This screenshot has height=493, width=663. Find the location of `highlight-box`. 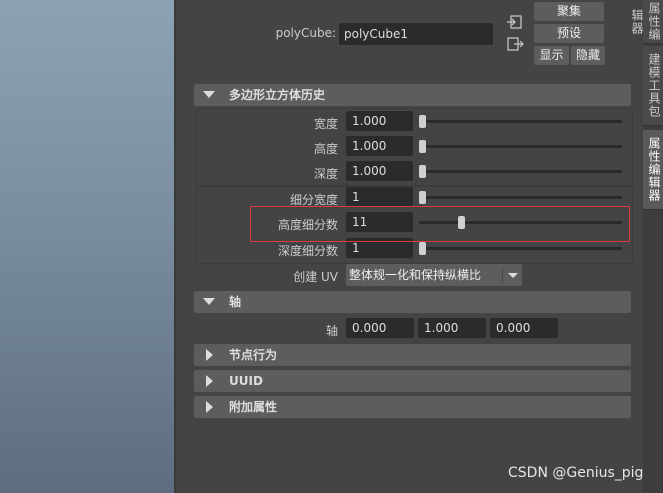

highlight-box is located at coordinates (440, 224).